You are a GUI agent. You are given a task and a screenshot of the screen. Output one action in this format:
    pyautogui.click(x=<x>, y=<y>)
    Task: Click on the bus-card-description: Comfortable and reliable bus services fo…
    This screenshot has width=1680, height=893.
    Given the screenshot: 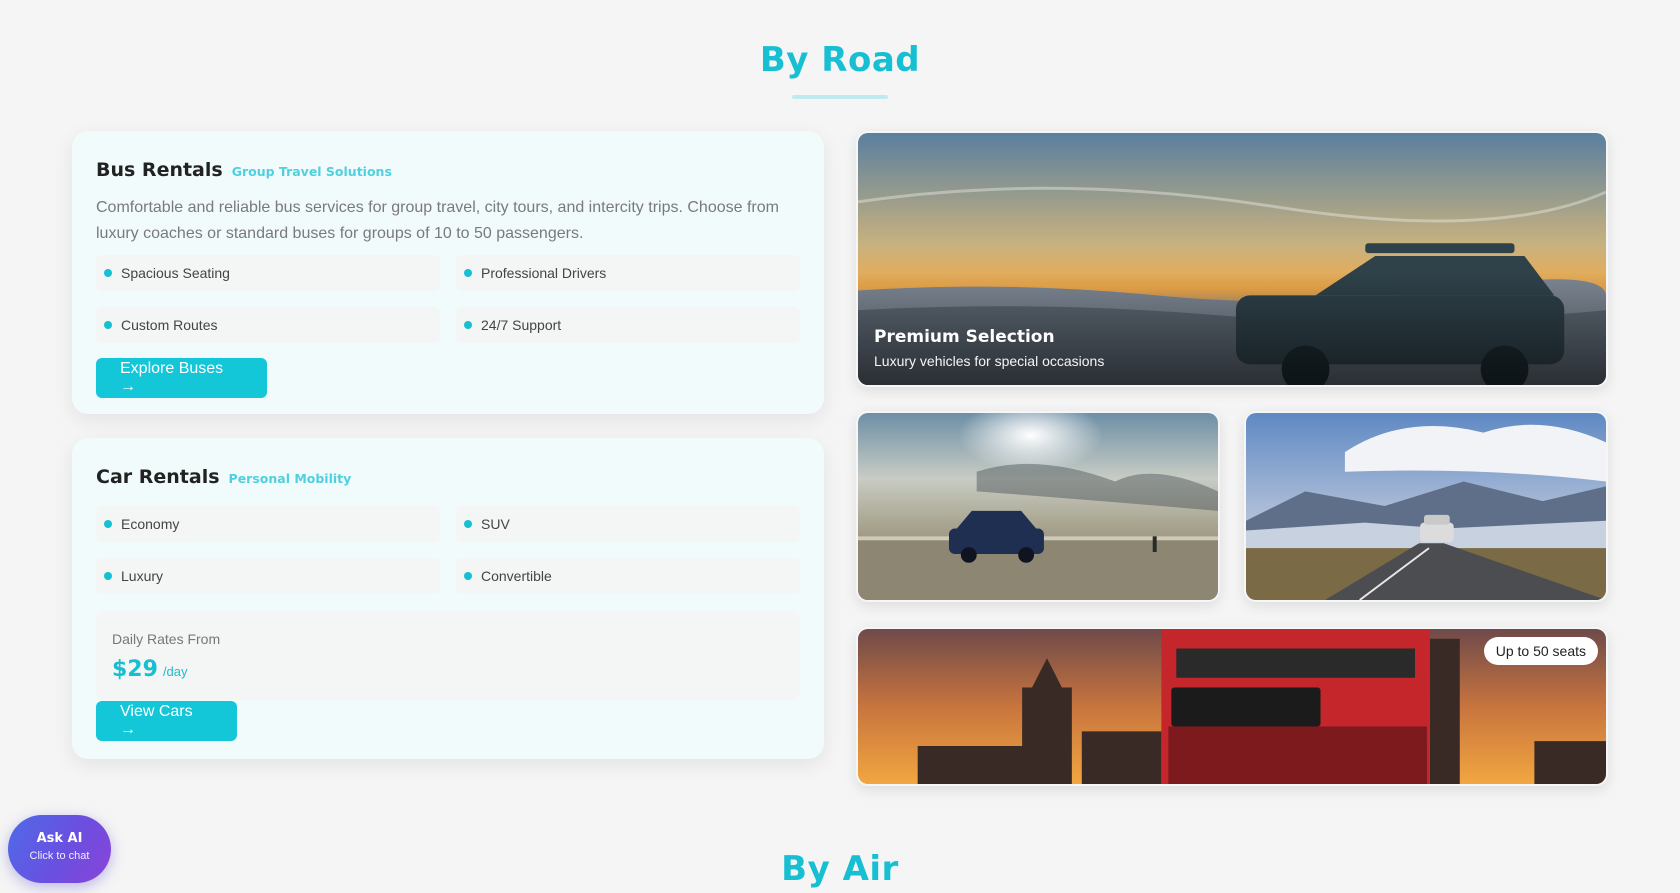 What is the action you would take?
    pyautogui.click(x=437, y=220)
    